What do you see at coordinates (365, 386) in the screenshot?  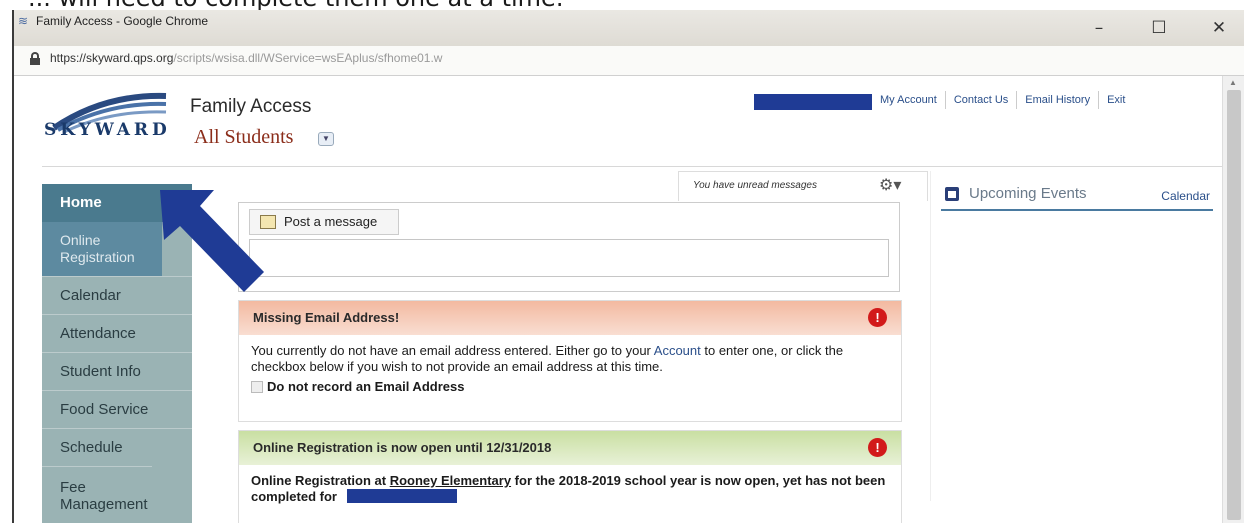 I see `no-email-checkbox-label: Do not record an Email Address` at bounding box center [365, 386].